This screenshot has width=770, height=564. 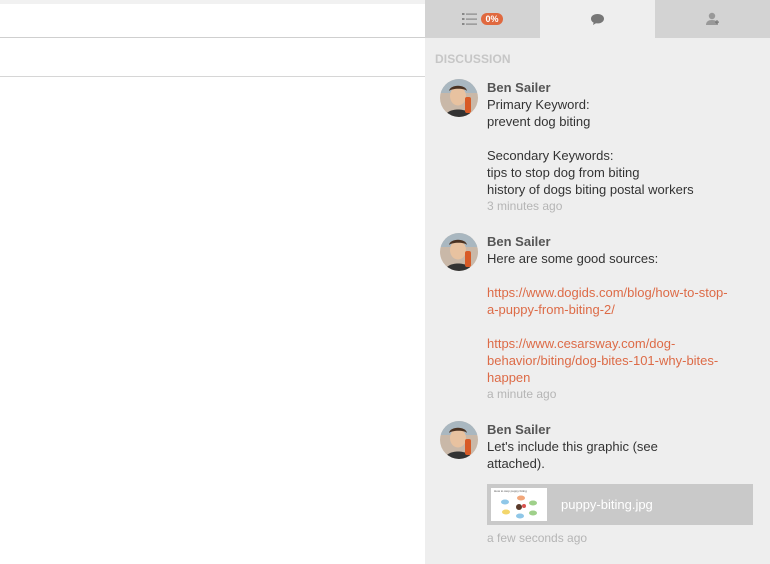 I want to click on comment-timestamp: a few seconds ago, so click(x=537, y=538).